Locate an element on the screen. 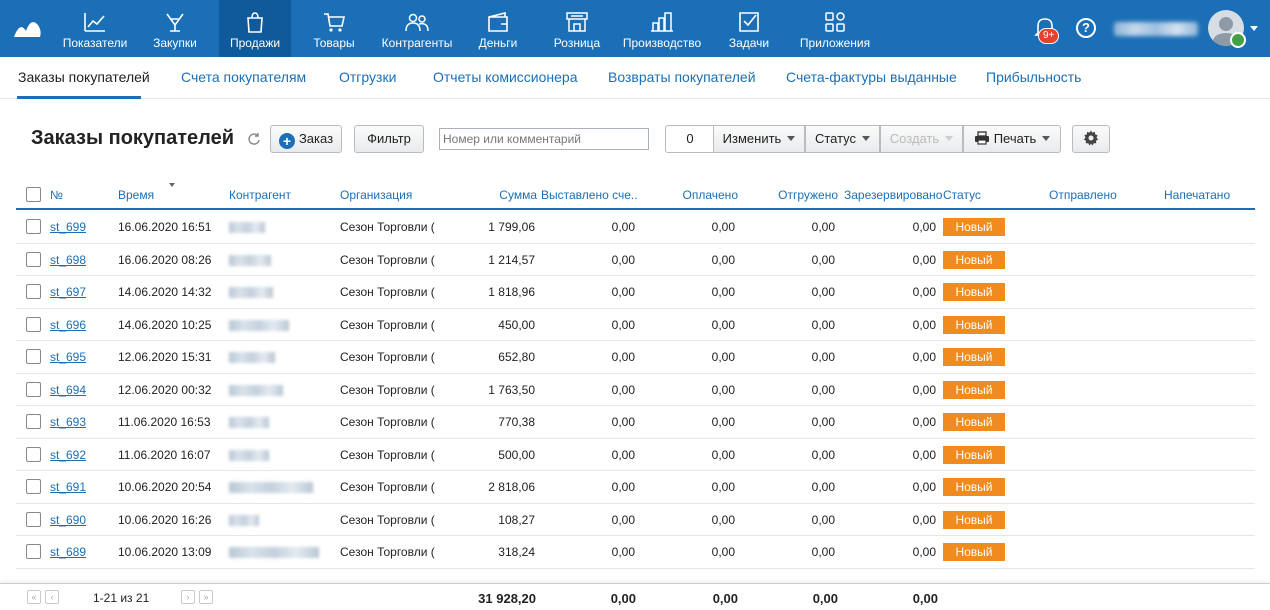  status-dropdown-button: Статус is located at coordinates (842, 139).